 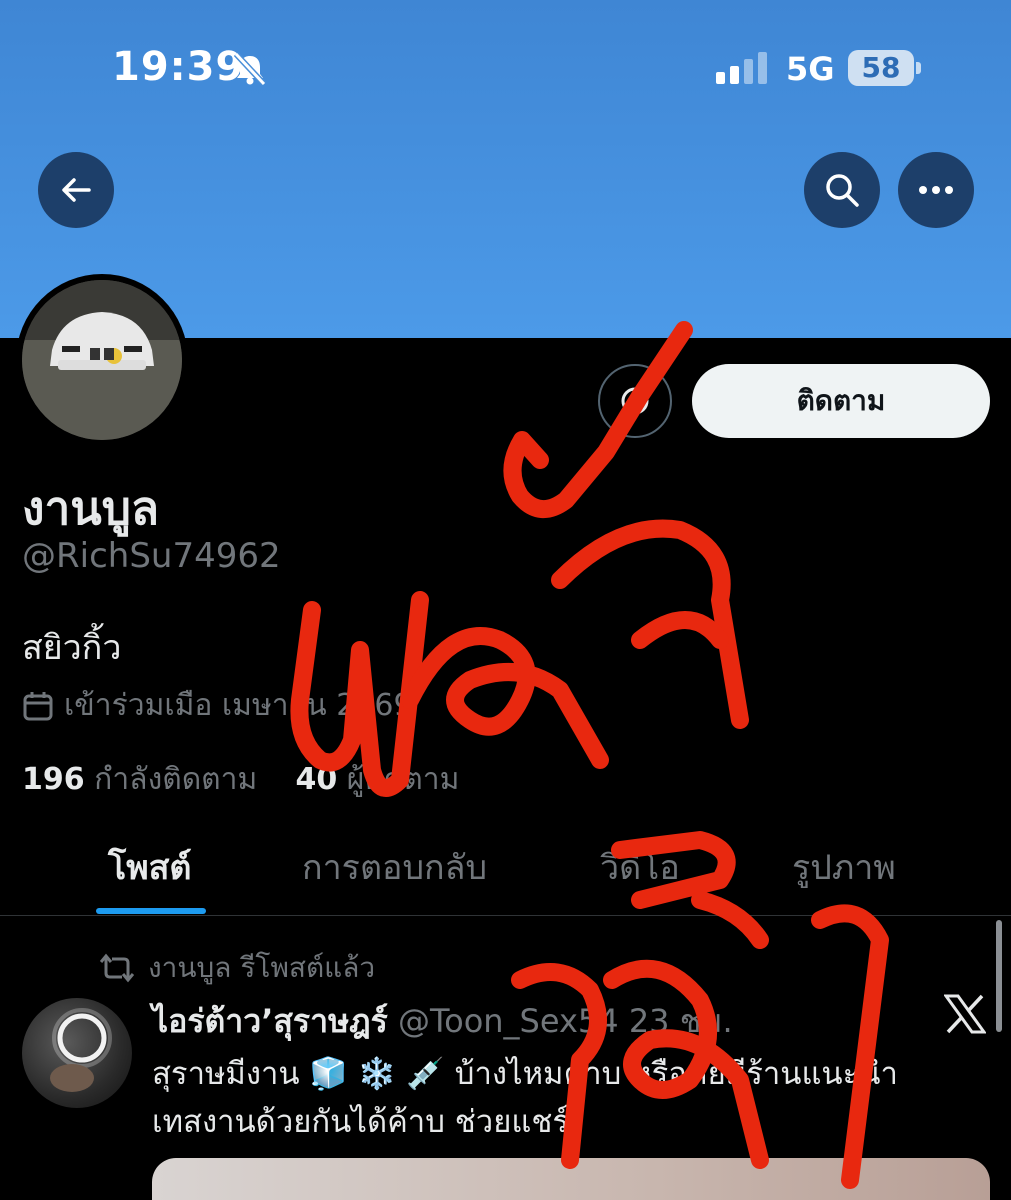 What do you see at coordinates (117, 968) in the screenshot?
I see `repost-icon` at bounding box center [117, 968].